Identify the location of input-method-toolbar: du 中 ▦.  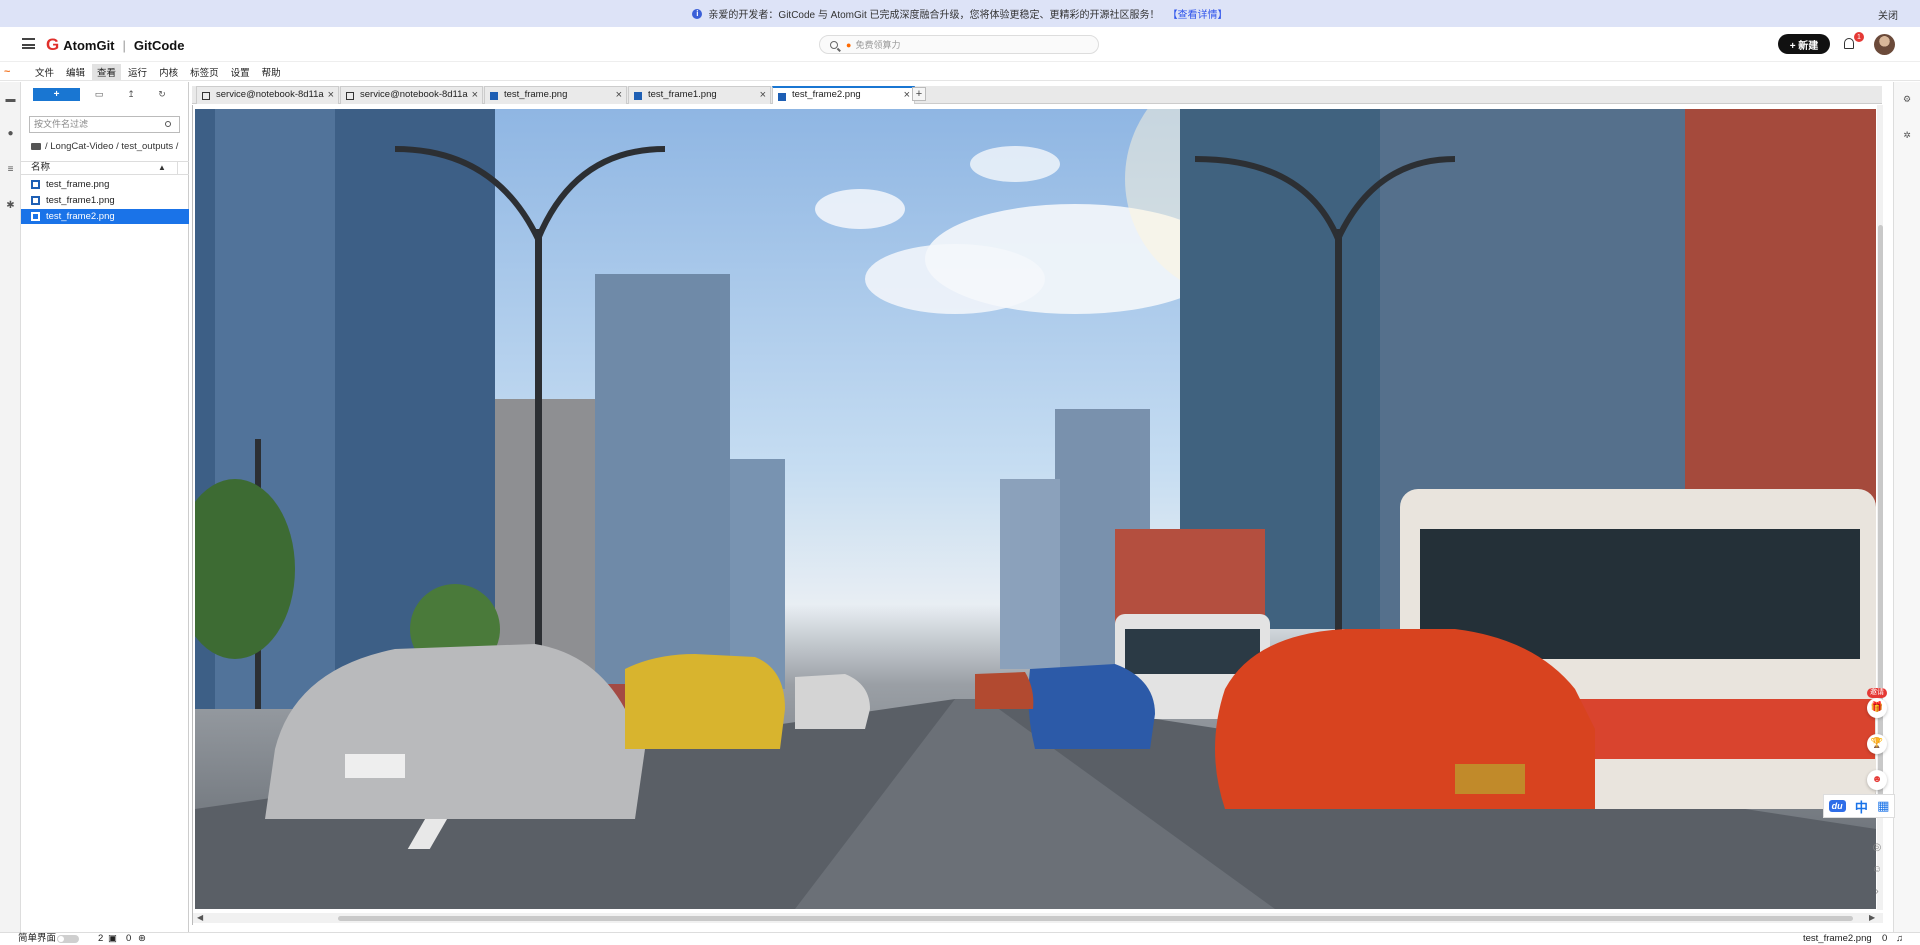
(1859, 806).